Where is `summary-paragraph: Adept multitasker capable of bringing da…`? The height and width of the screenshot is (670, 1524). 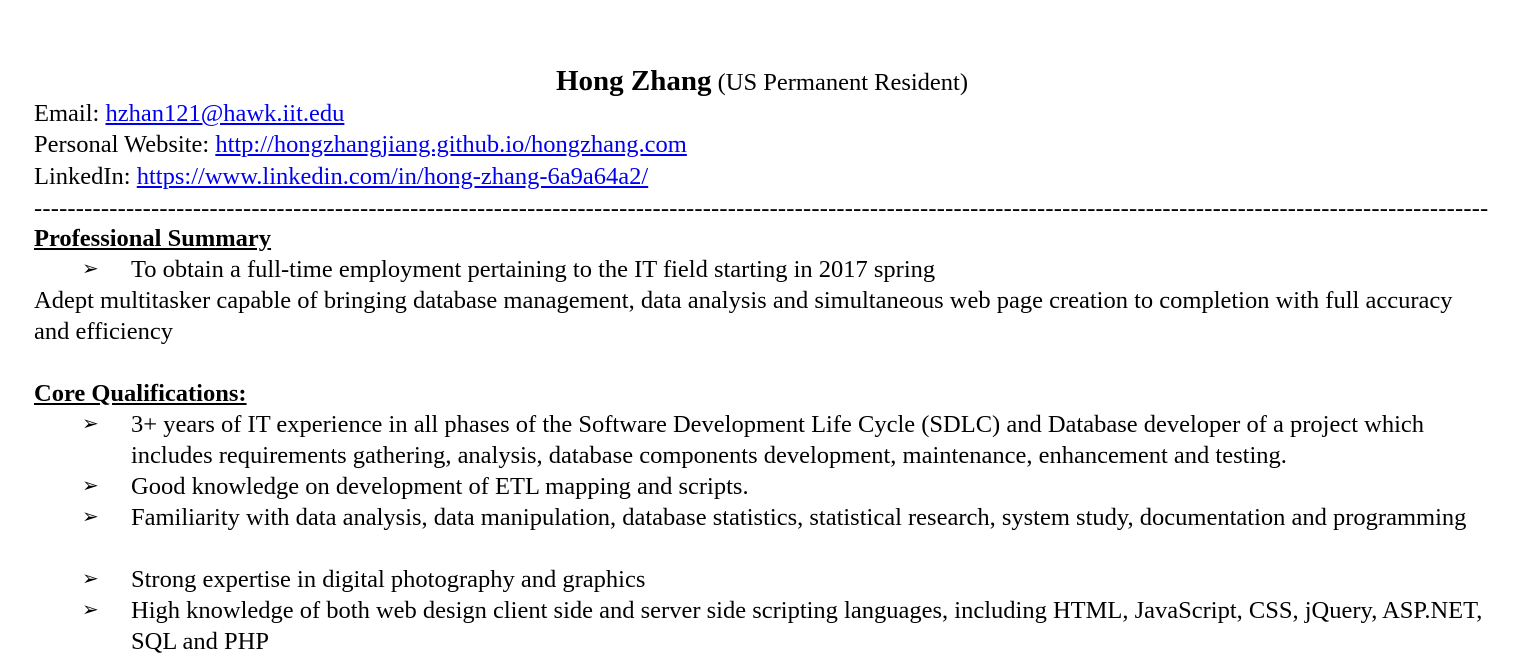
summary-paragraph: Adept multitasker capable of bringing da… is located at coordinates (743, 316).